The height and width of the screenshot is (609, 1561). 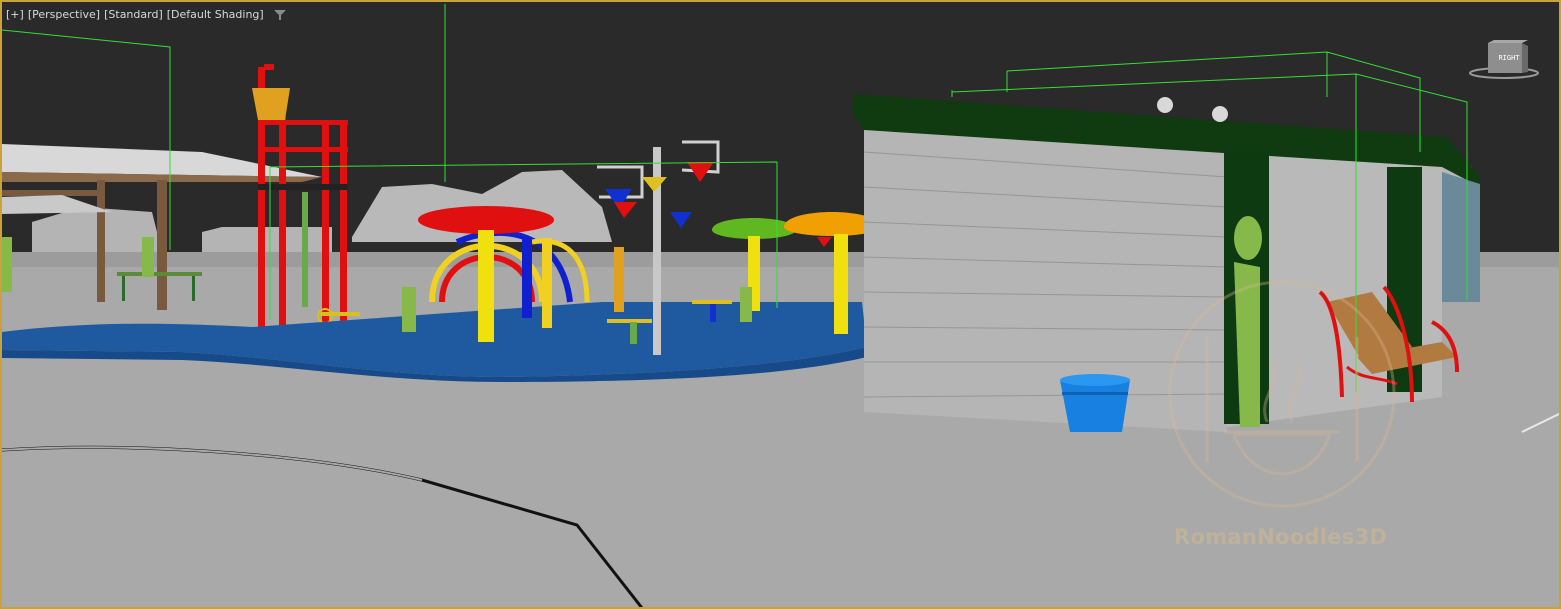 I want to click on viewcube-face-label: RIGHT, so click(x=1509, y=58).